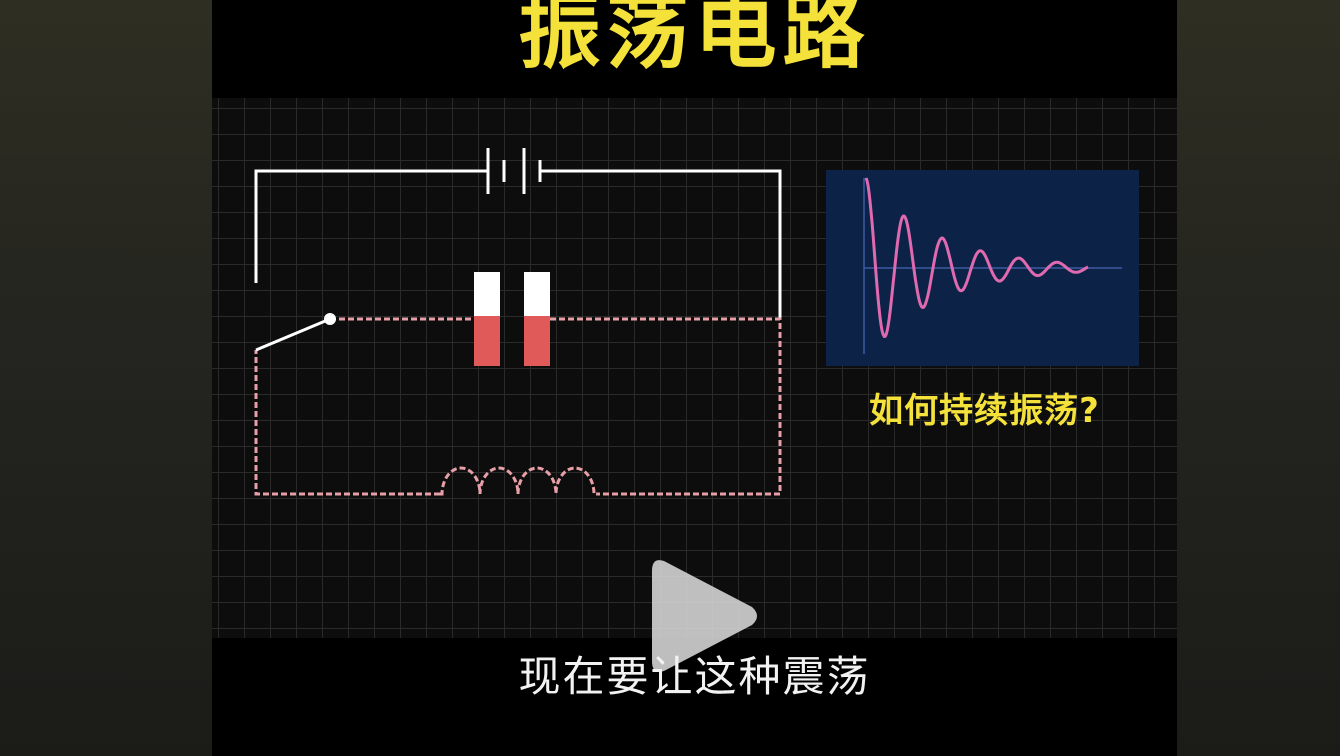 The height and width of the screenshot is (756, 1340). Describe the element at coordinates (293, 334) in the screenshot. I see `switch-arm` at that location.